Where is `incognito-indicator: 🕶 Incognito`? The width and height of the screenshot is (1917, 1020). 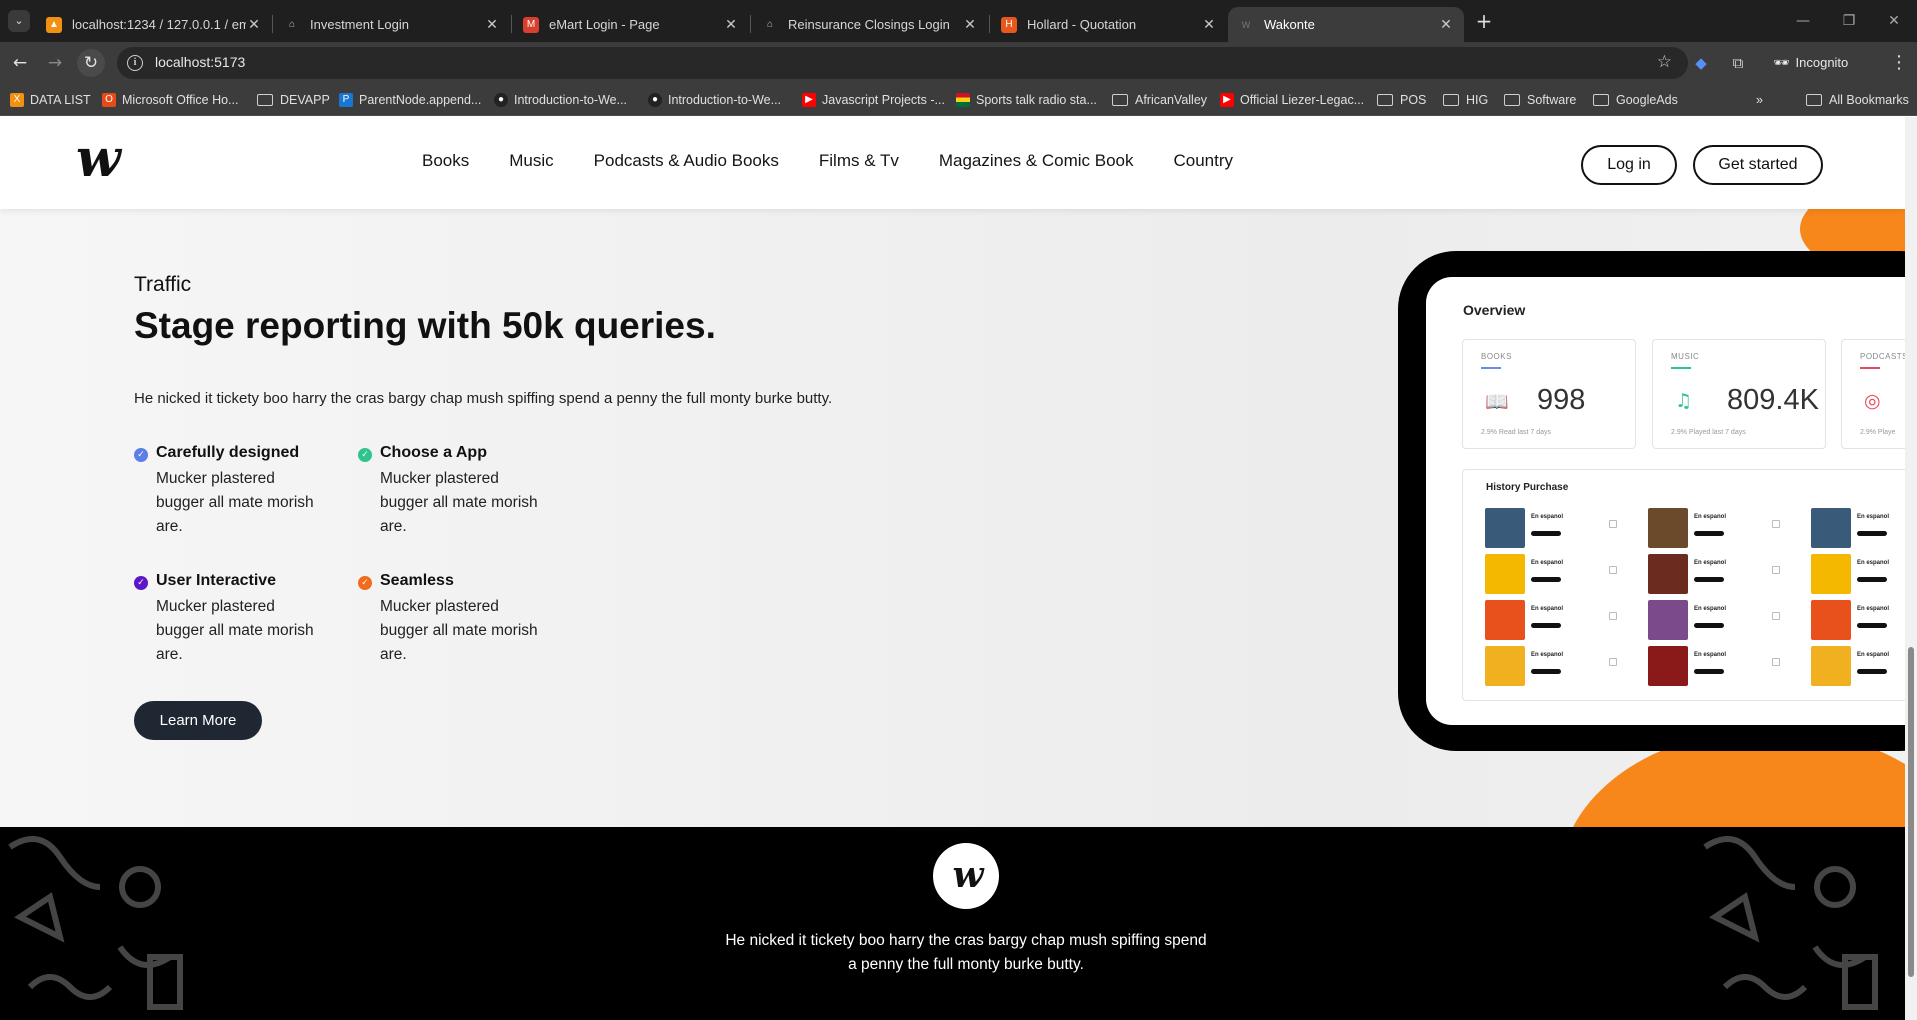
incognito-indicator: 🕶 Incognito is located at coordinates (1810, 63).